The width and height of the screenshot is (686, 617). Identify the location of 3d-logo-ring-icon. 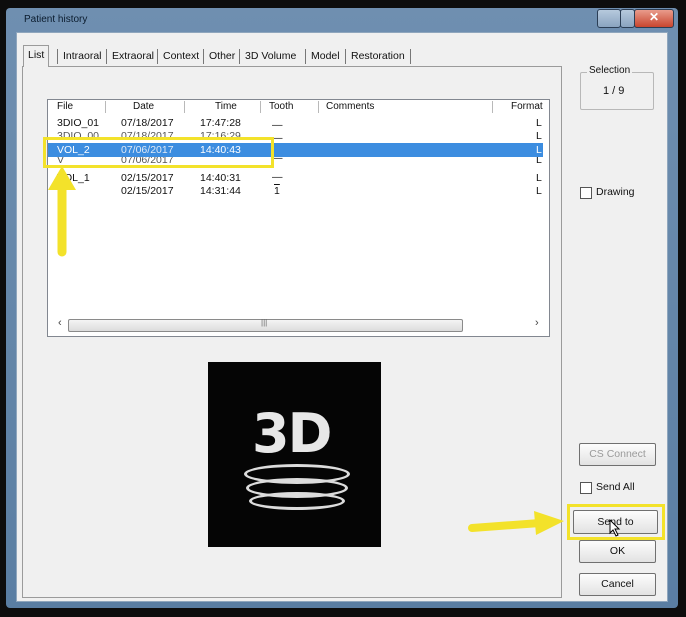
(297, 501).